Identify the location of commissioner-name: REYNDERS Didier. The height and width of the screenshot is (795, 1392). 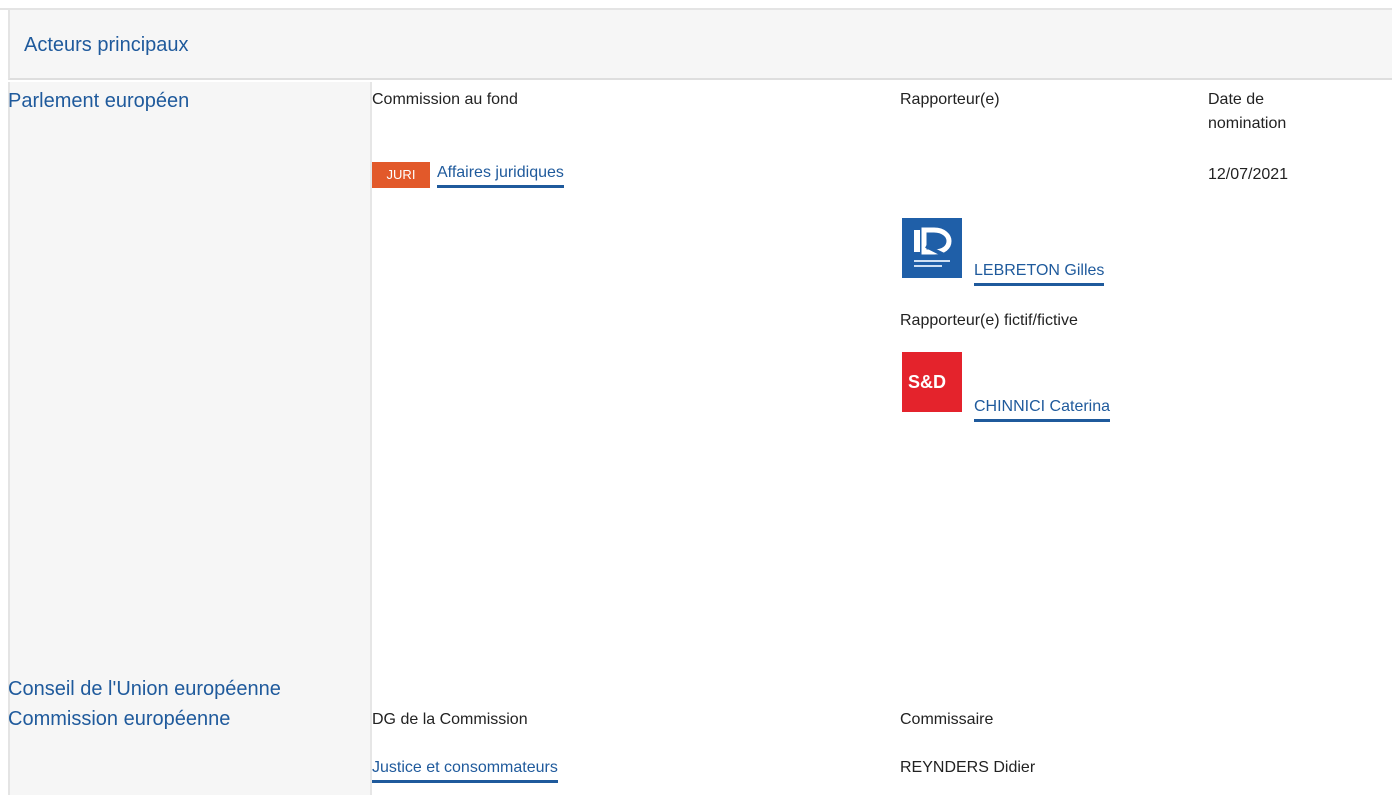
(968, 767).